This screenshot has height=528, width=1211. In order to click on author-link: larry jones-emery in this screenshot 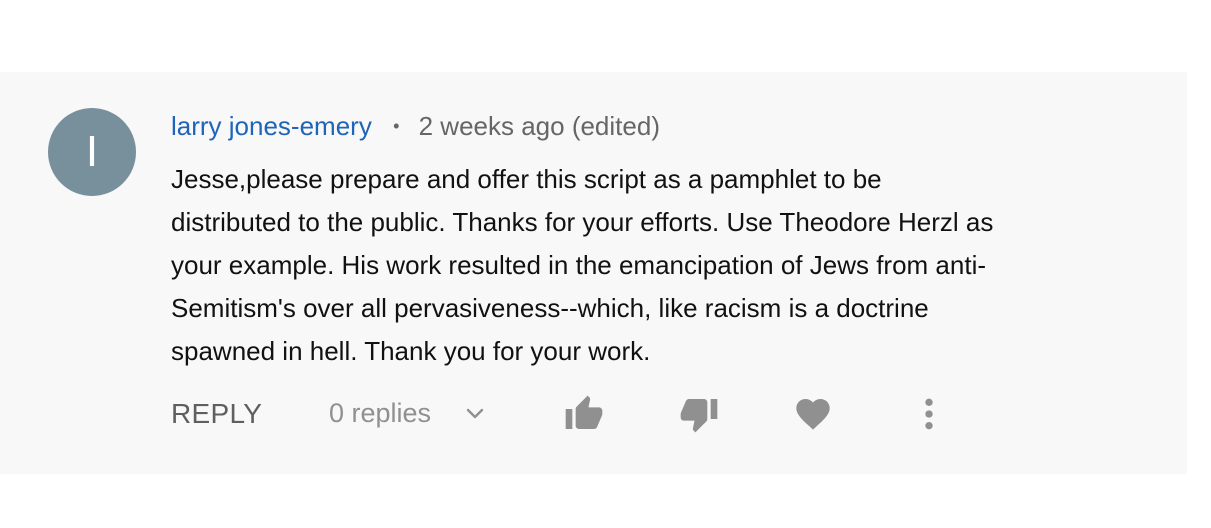, I will do `click(271, 126)`.